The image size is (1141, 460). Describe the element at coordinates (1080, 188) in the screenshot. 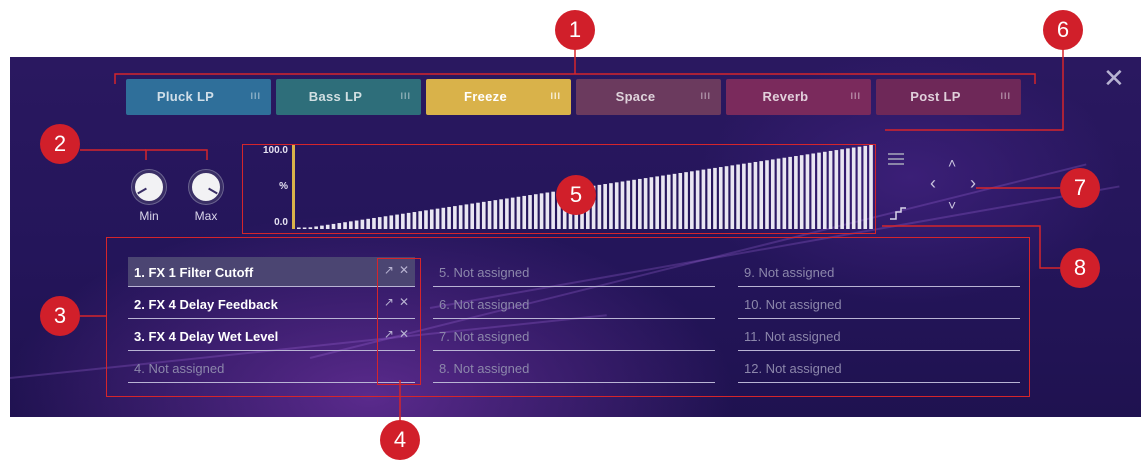

I see `callout-badge-7: 7` at that location.